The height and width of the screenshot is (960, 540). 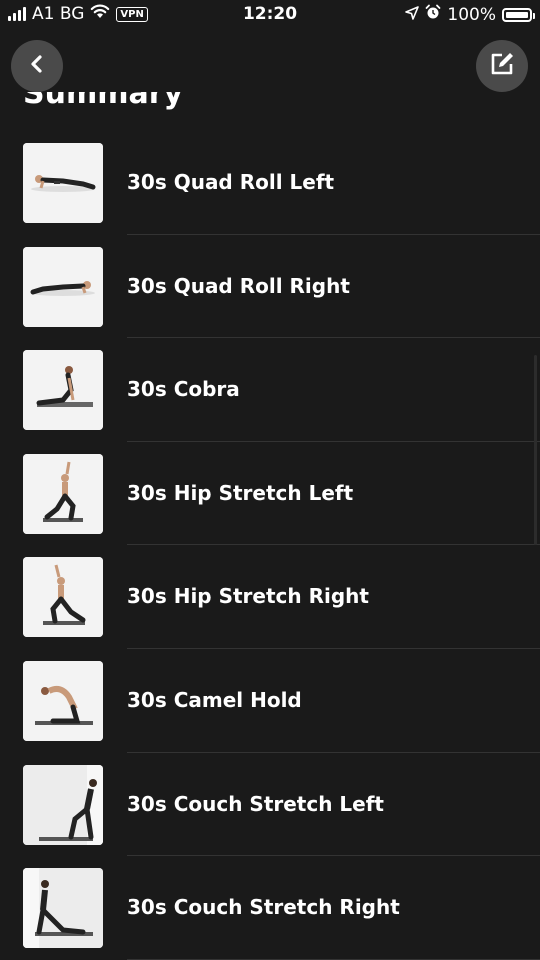 I want to click on exercise-label: 30s Couch Stretch Left, so click(x=255, y=803).